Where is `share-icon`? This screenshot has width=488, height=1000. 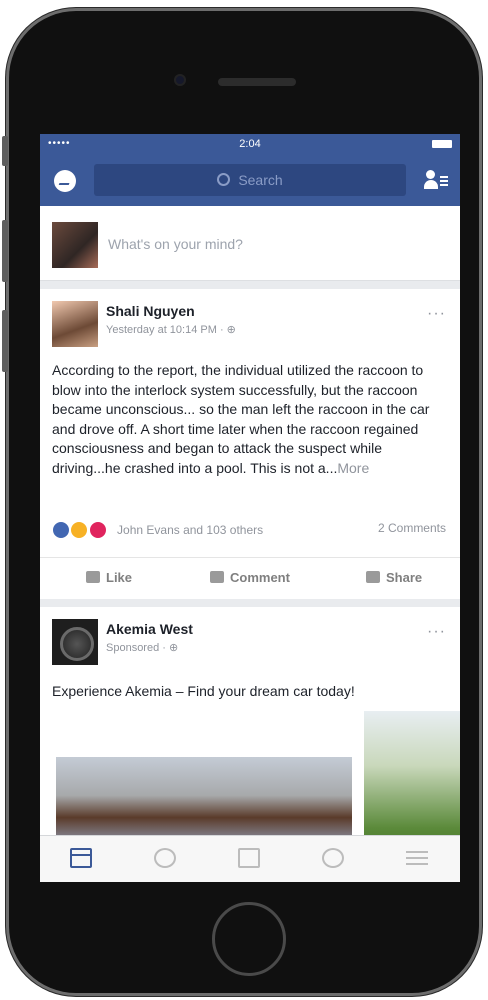 share-icon is located at coordinates (373, 577).